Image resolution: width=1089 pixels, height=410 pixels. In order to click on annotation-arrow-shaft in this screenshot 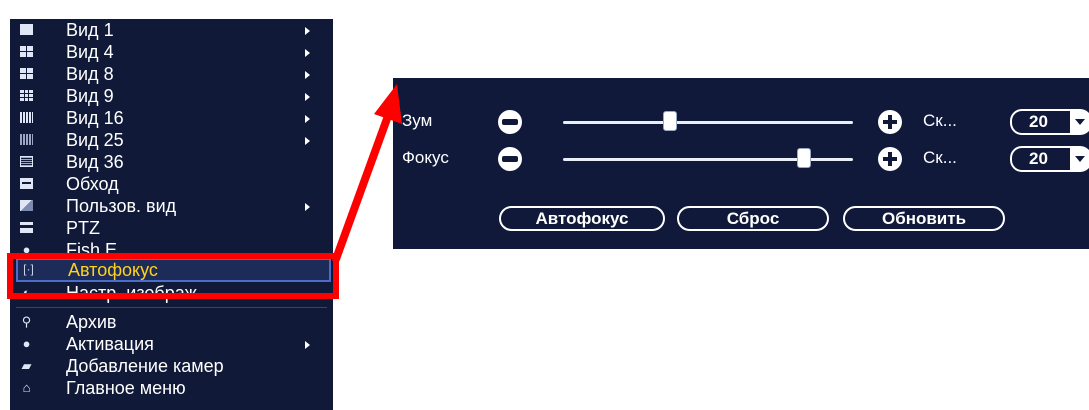, I will do `click(362, 187)`.